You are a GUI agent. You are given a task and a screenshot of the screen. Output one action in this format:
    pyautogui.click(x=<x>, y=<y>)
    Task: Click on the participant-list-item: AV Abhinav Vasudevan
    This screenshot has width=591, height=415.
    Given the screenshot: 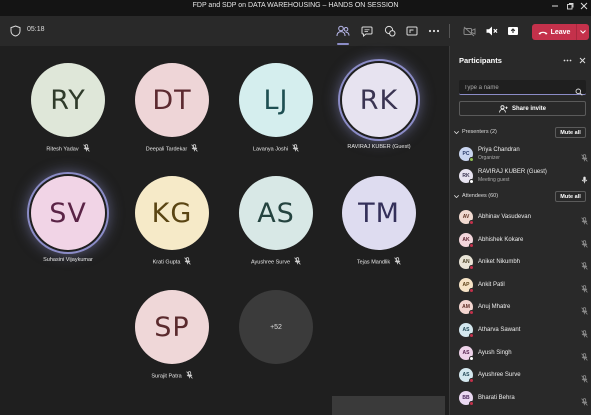 What is the action you would take?
    pyautogui.click(x=520, y=217)
    